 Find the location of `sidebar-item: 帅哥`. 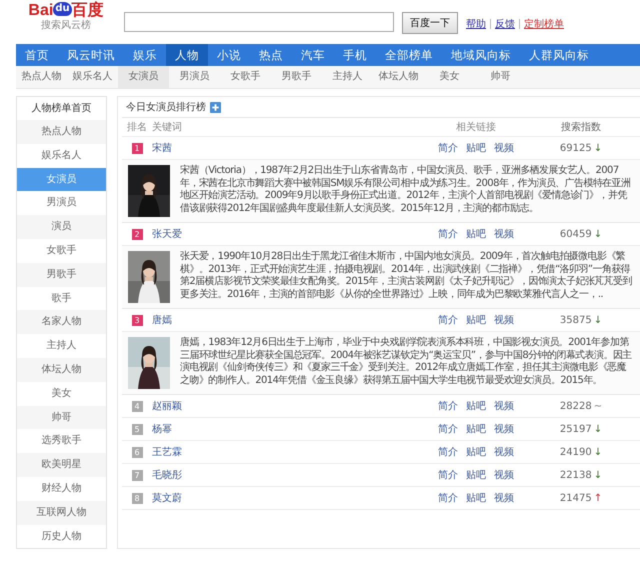

sidebar-item: 帅哥 is located at coordinates (61, 418).